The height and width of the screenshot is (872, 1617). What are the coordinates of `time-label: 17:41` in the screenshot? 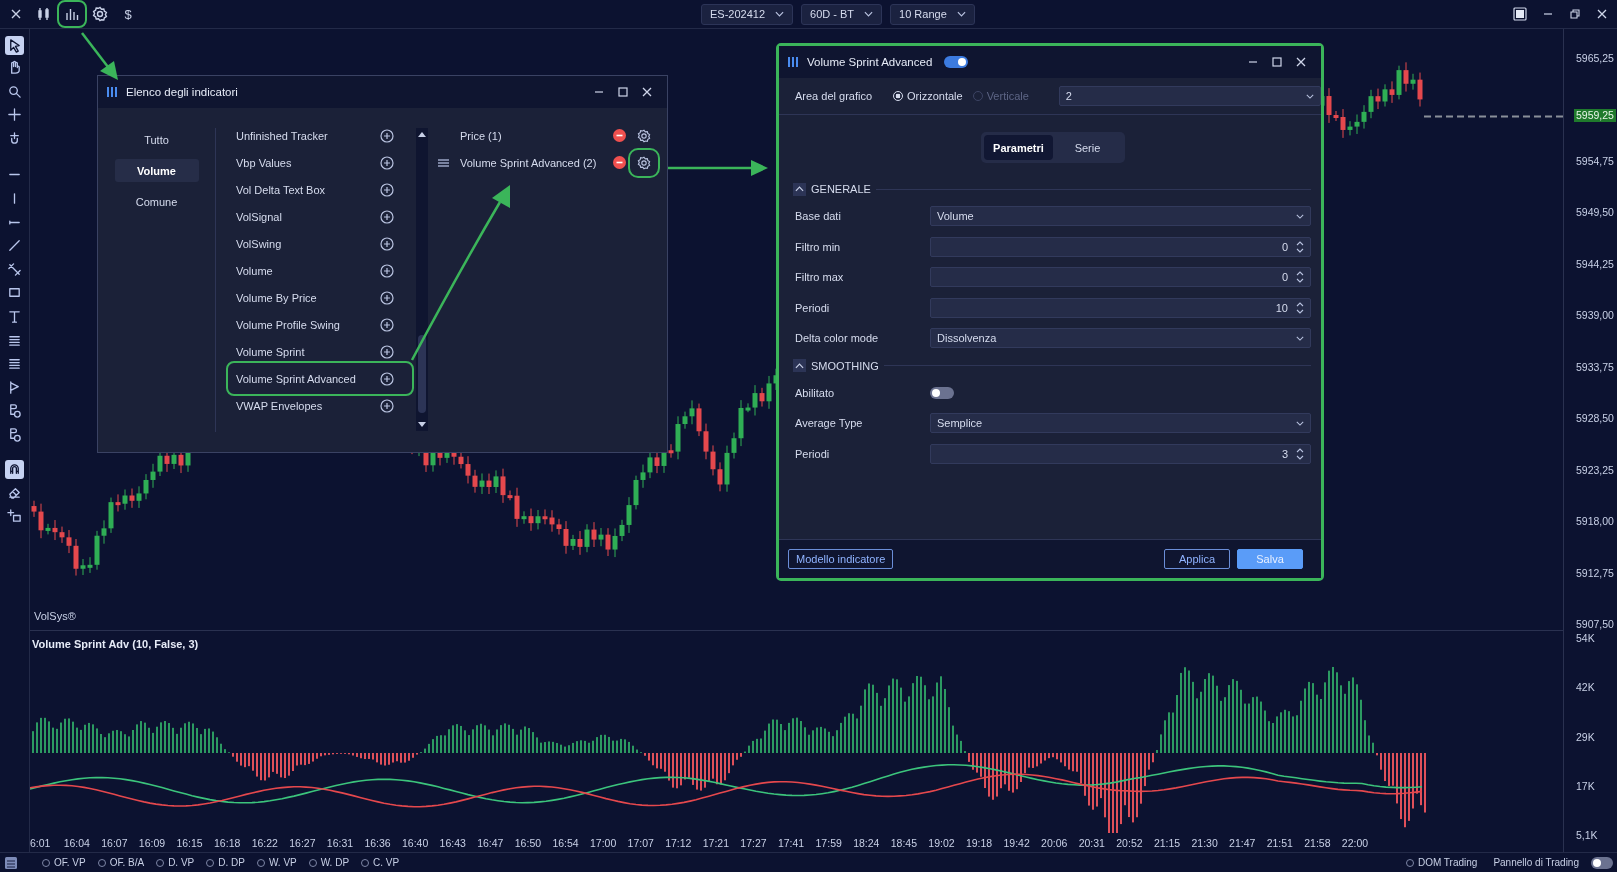 It's located at (791, 842).